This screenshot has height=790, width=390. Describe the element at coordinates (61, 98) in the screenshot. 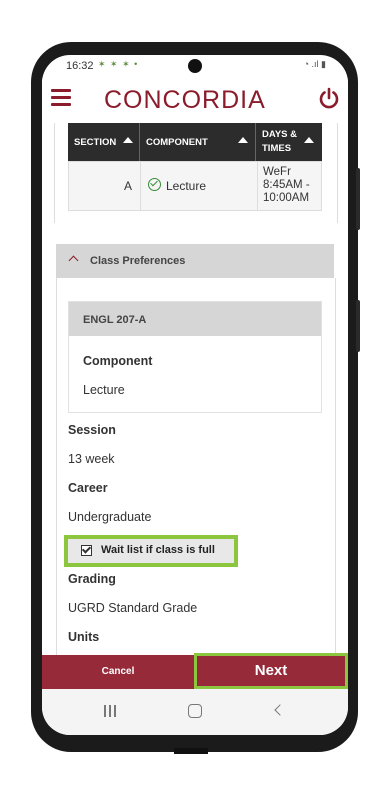

I see `hamburger-menu-icon` at that location.